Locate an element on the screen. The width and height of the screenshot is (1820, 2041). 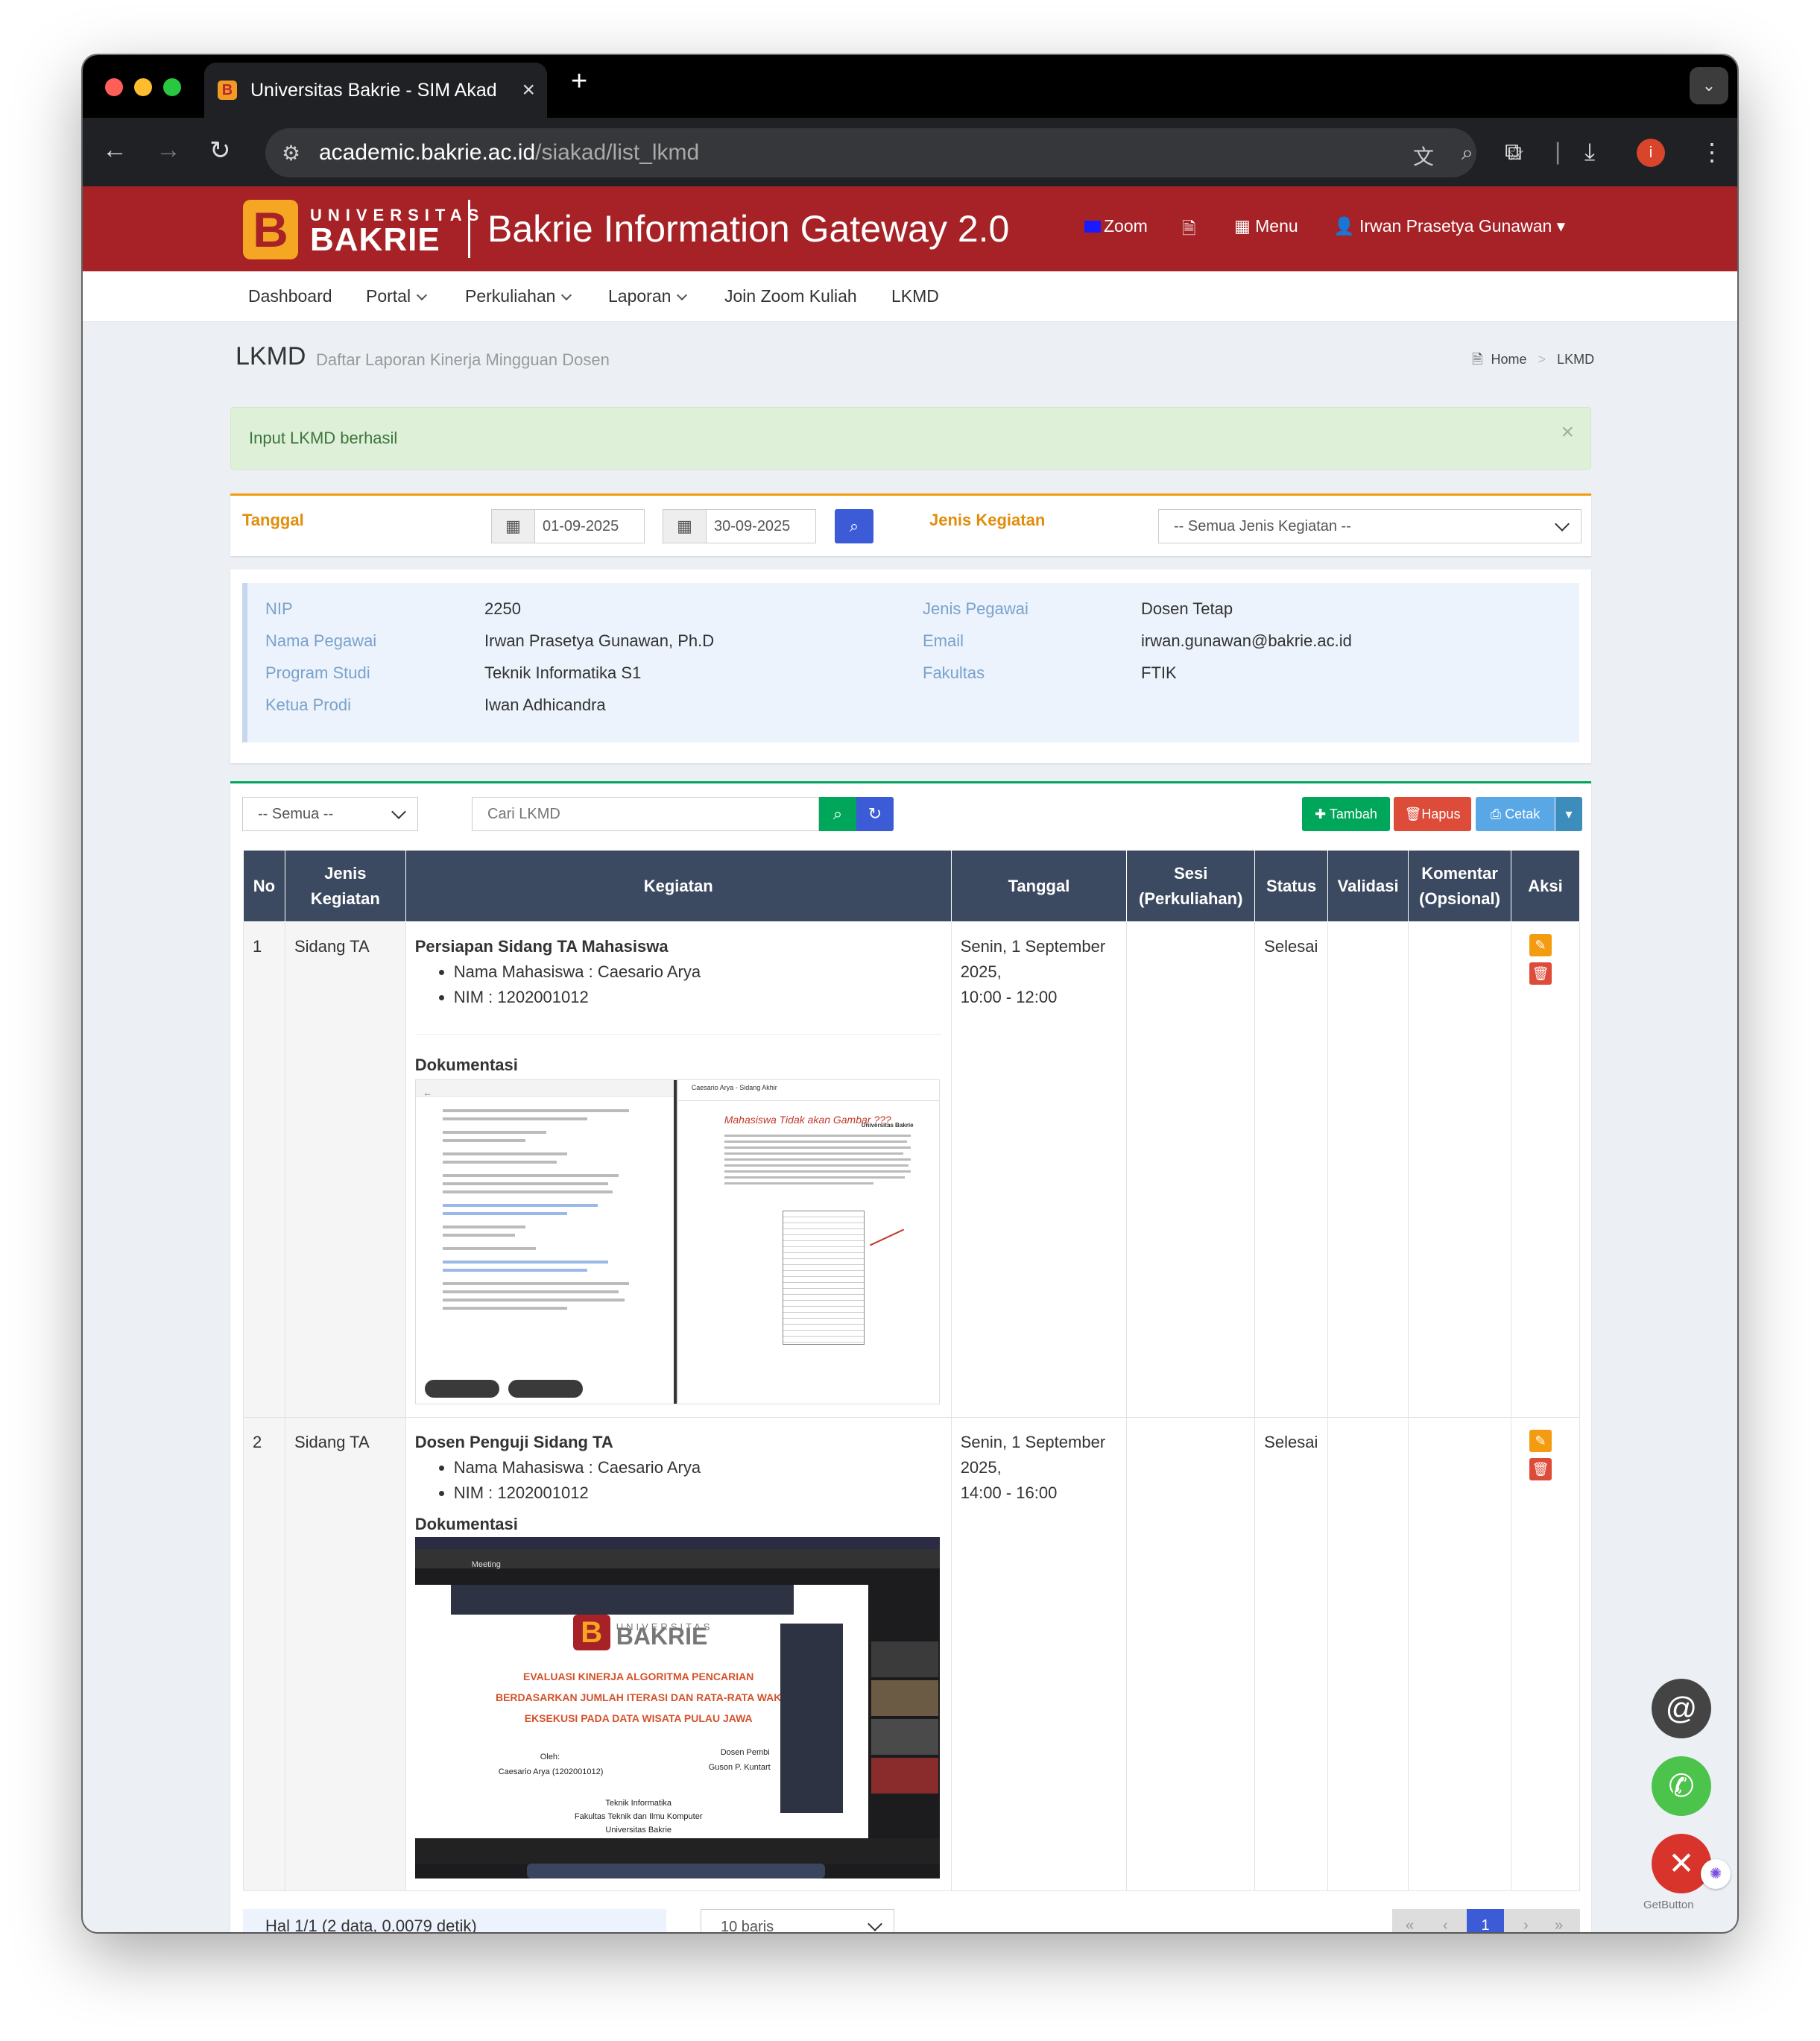
back-icon: ← is located at coordinates (114, 150).